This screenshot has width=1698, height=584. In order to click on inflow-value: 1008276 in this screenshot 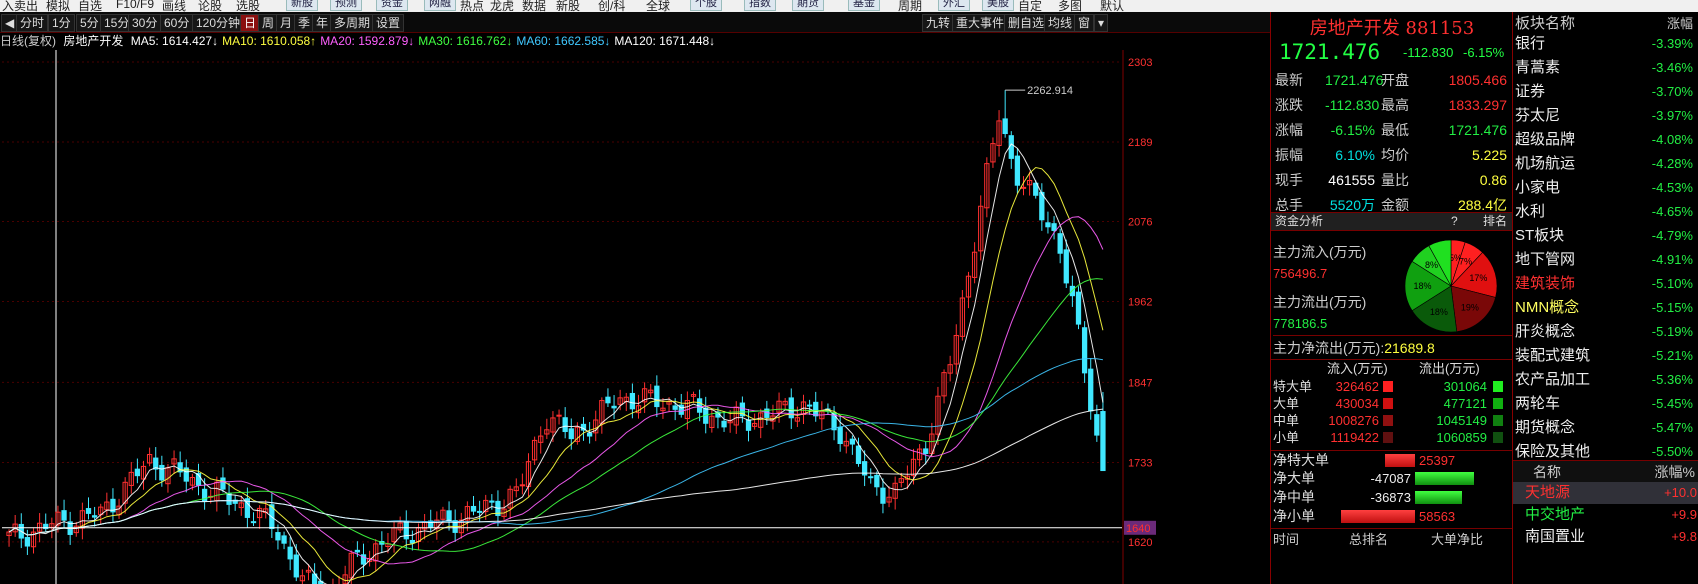, I will do `click(1353, 420)`.